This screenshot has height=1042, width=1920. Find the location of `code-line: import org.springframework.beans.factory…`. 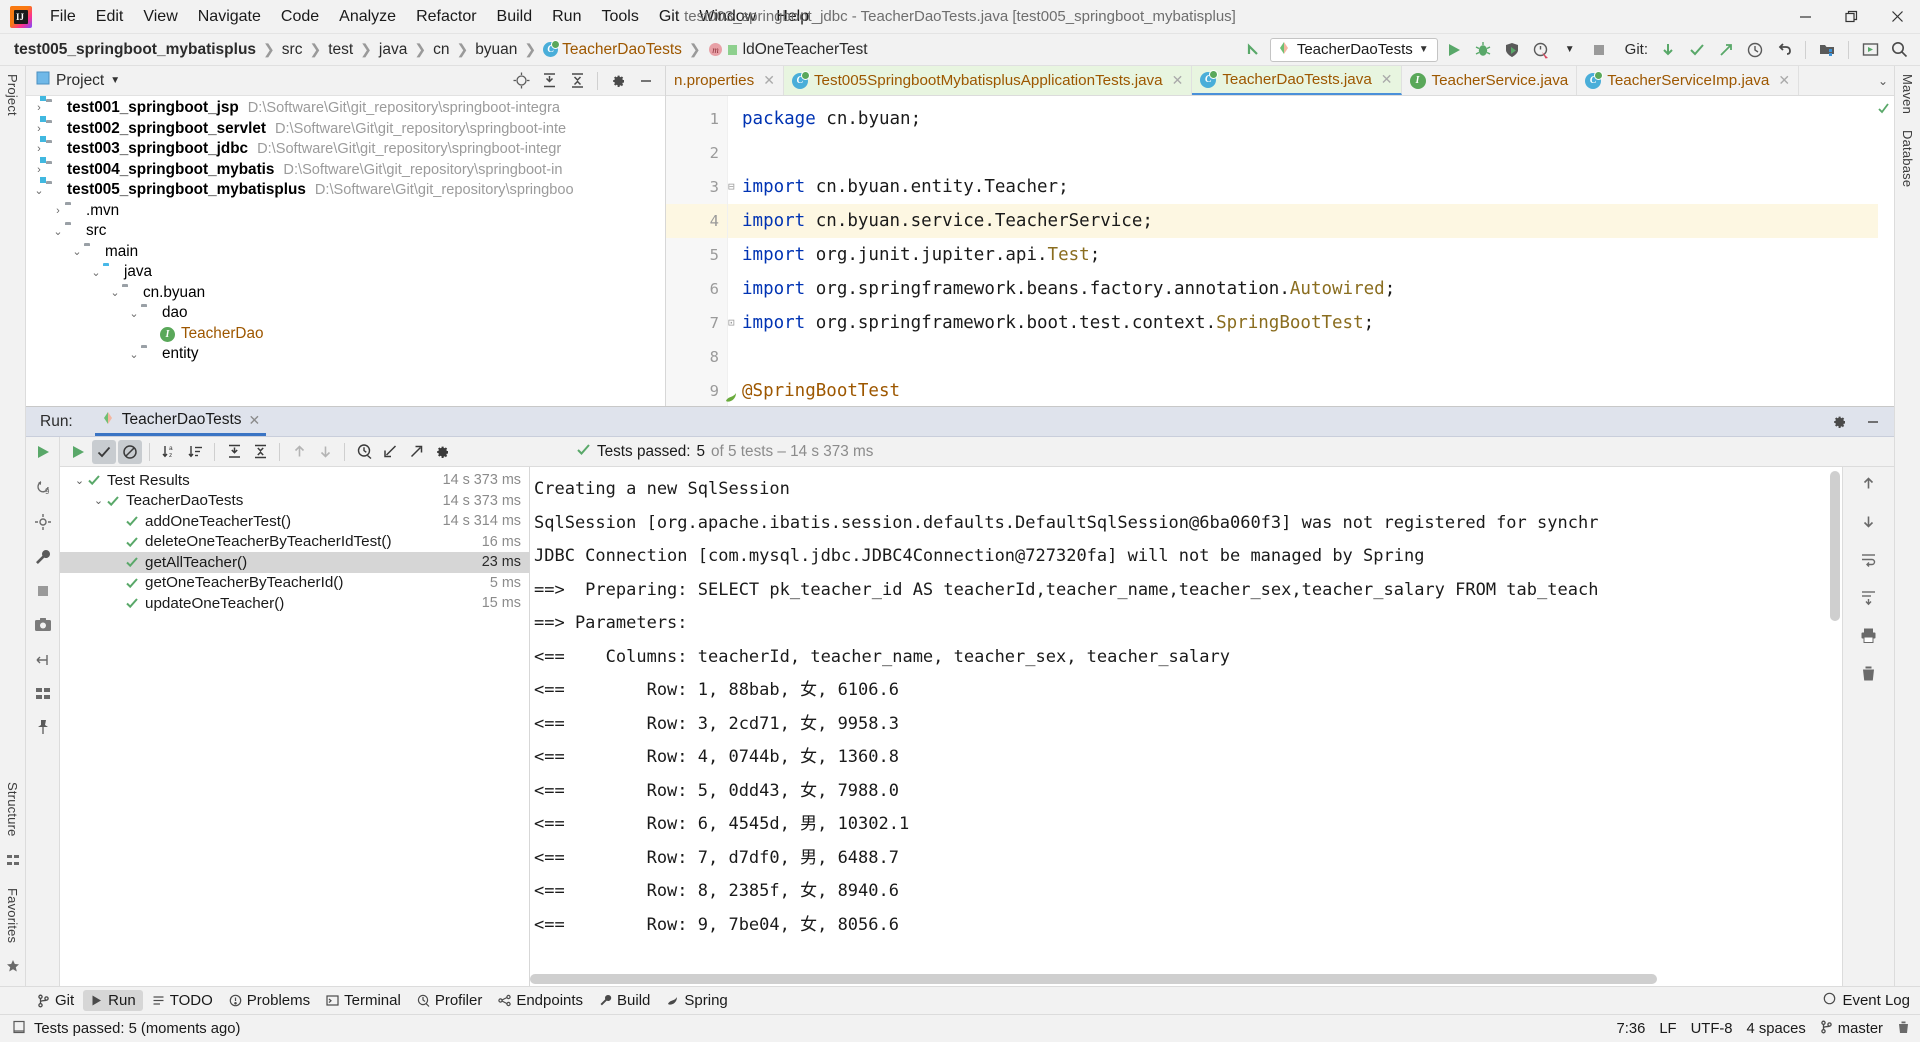

code-line: import org.springframework.beans.factory… is located at coordinates (1303, 289).